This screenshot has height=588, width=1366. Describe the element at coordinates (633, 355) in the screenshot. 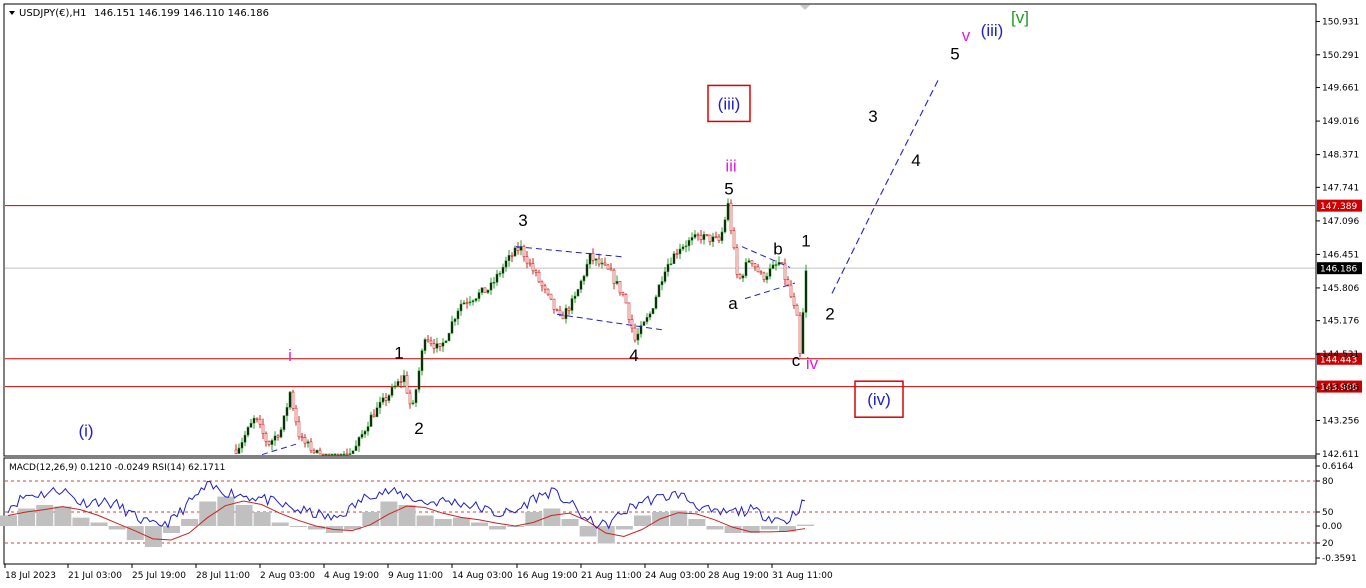

I see `wave-label: 4` at that location.